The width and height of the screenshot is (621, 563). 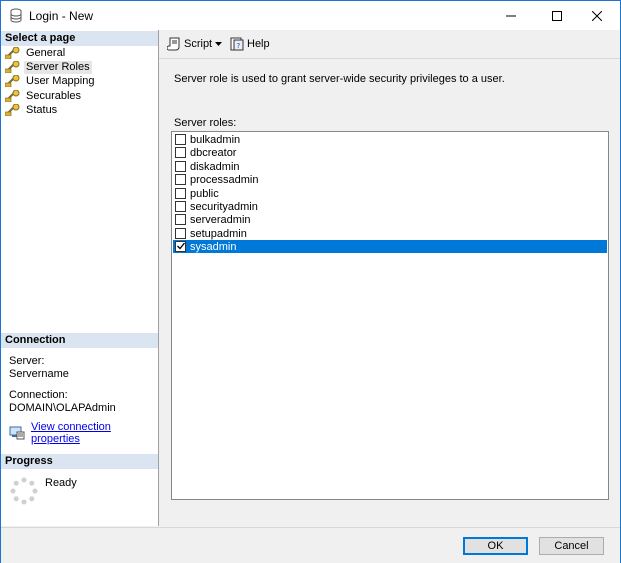 What do you see at coordinates (390, 206) in the screenshot?
I see `role-row-securityadmin: securityadmin` at bounding box center [390, 206].